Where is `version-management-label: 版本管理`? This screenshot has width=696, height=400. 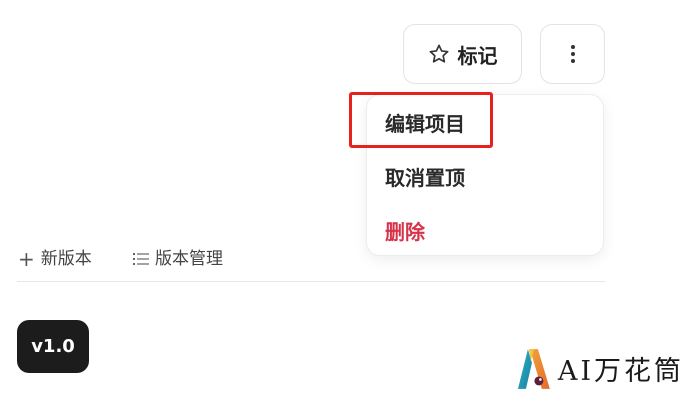
version-management-label: 版本管理 is located at coordinates (189, 259).